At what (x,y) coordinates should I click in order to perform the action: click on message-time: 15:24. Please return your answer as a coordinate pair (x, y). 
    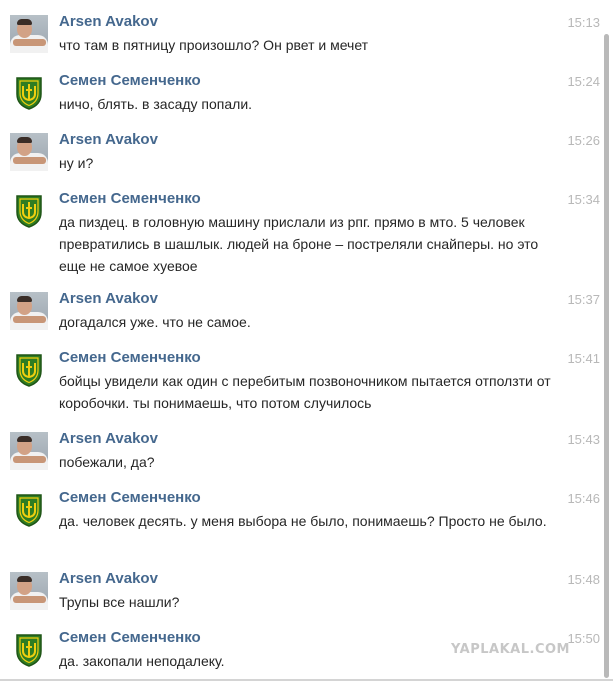
    Looking at the image, I should click on (583, 81).